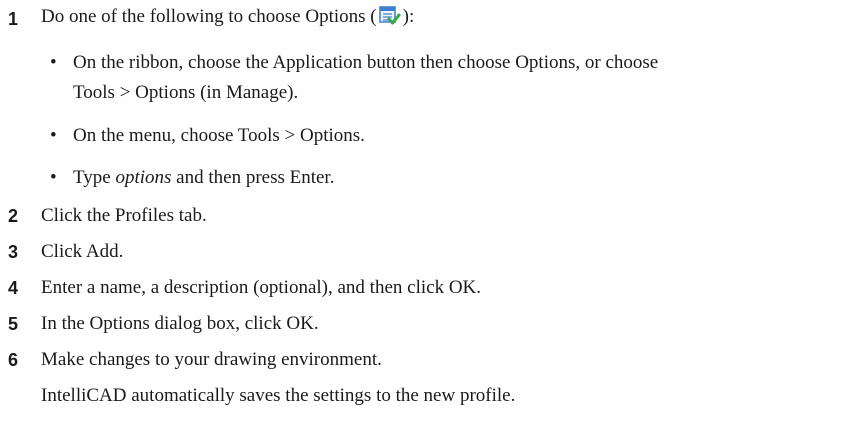 Image resolution: width=868 pixels, height=432 pixels. What do you see at coordinates (434, 136) in the screenshot?
I see `bullet-item-menu: • On the menu, choose Tools > Options.` at bounding box center [434, 136].